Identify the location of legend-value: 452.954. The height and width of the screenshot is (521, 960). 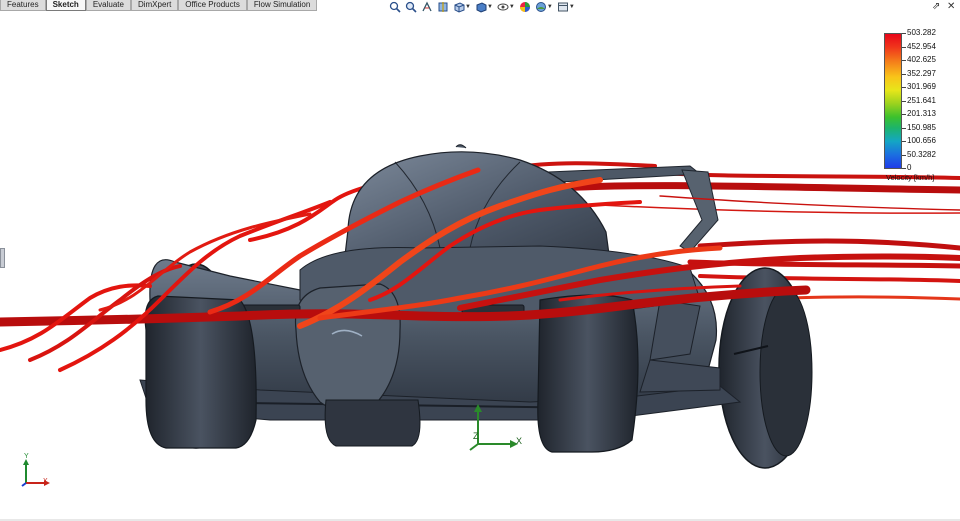
(921, 46).